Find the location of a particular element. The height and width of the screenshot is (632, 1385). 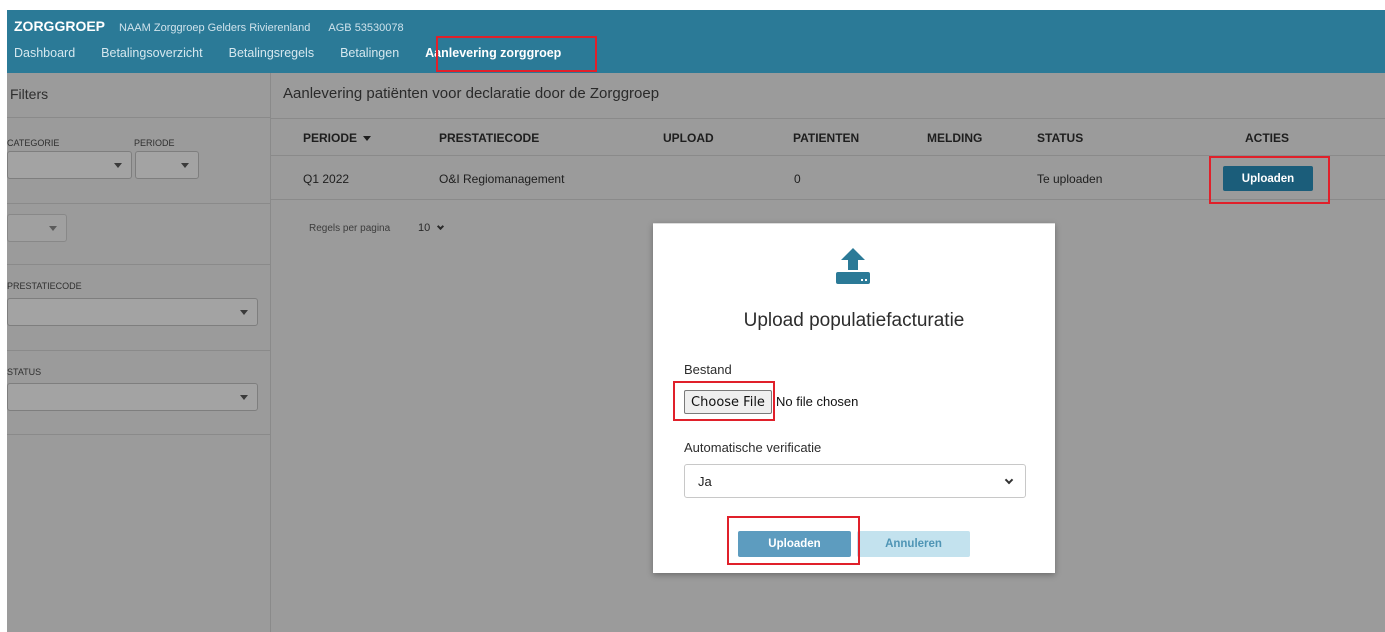

status-section: STATUS is located at coordinates (139, 393).